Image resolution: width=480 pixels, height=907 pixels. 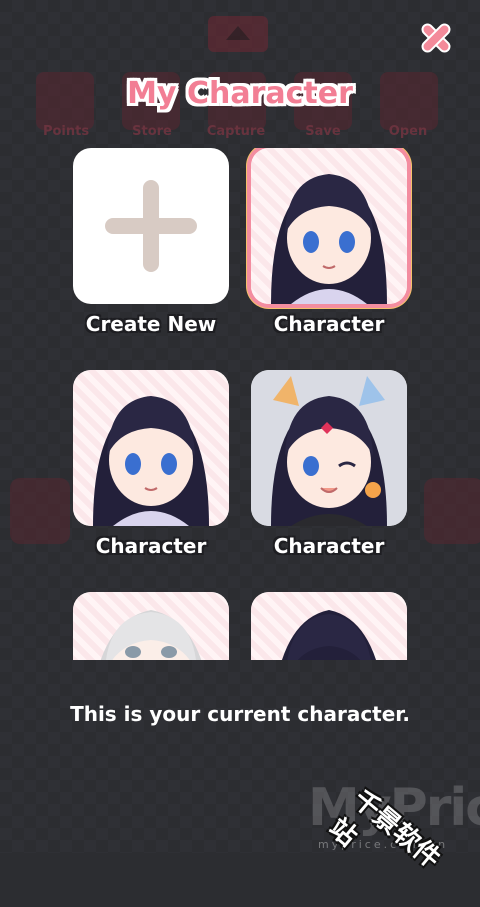 What do you see at coordinates (238, 34) in the screenshot?
I see `collapse-arrow-icon` at bounding box center [238, 34].